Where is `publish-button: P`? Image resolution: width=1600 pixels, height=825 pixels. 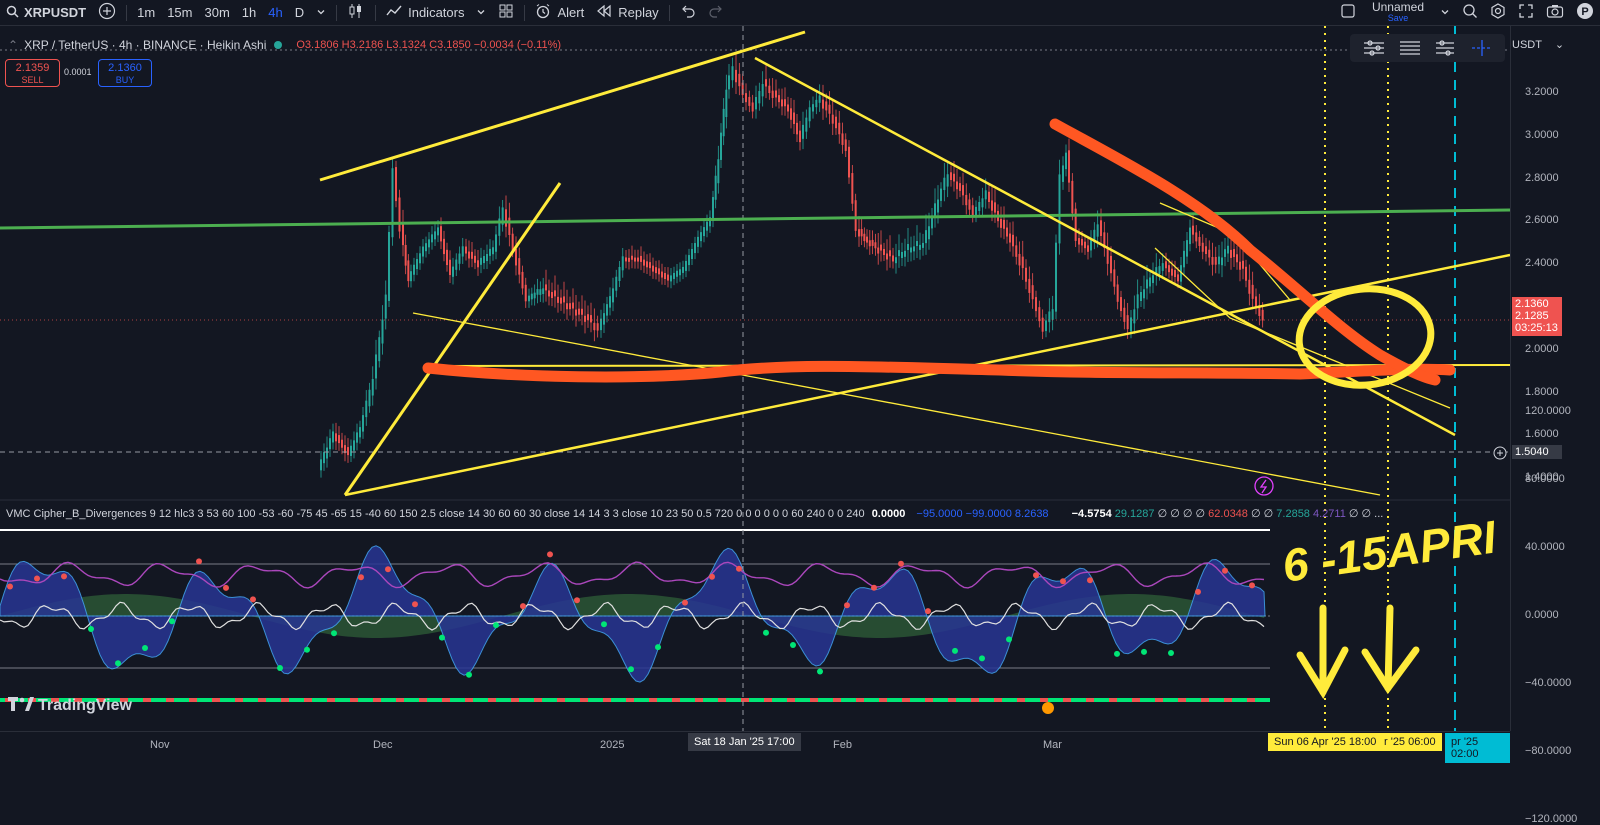 publish-button: P is located at coordinates (1585, 12).